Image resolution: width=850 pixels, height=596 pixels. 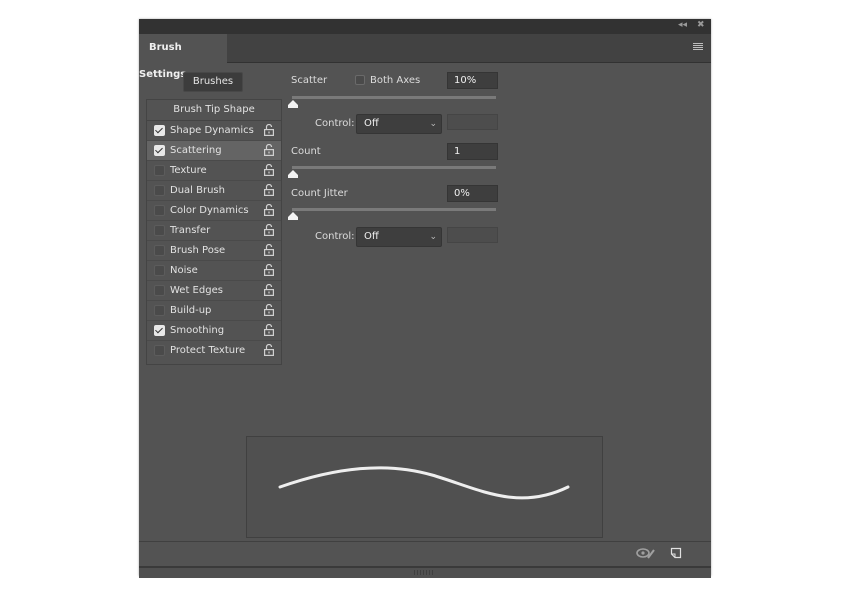 What do you see at coordinates (214, 271) in the screenshot?
I see `sidebar-item-noise: Noise` at bounding box center [214, 271].